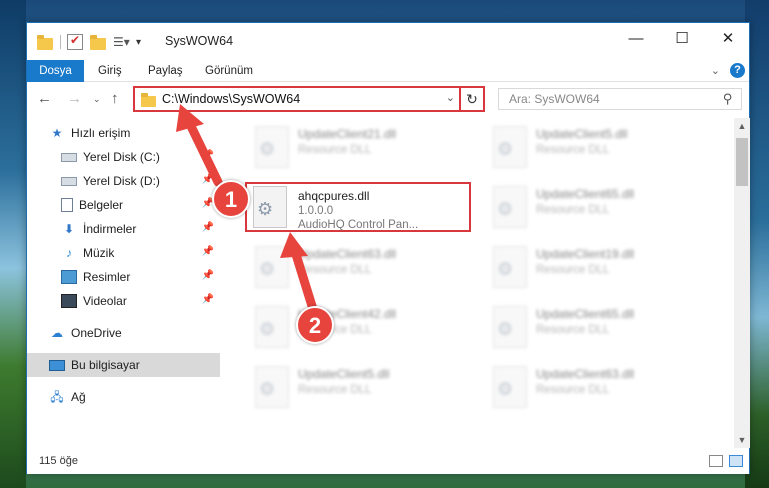 This screenshot has height=488, width=769. I want to click on tab-home: Giriş, so click(110, 71).